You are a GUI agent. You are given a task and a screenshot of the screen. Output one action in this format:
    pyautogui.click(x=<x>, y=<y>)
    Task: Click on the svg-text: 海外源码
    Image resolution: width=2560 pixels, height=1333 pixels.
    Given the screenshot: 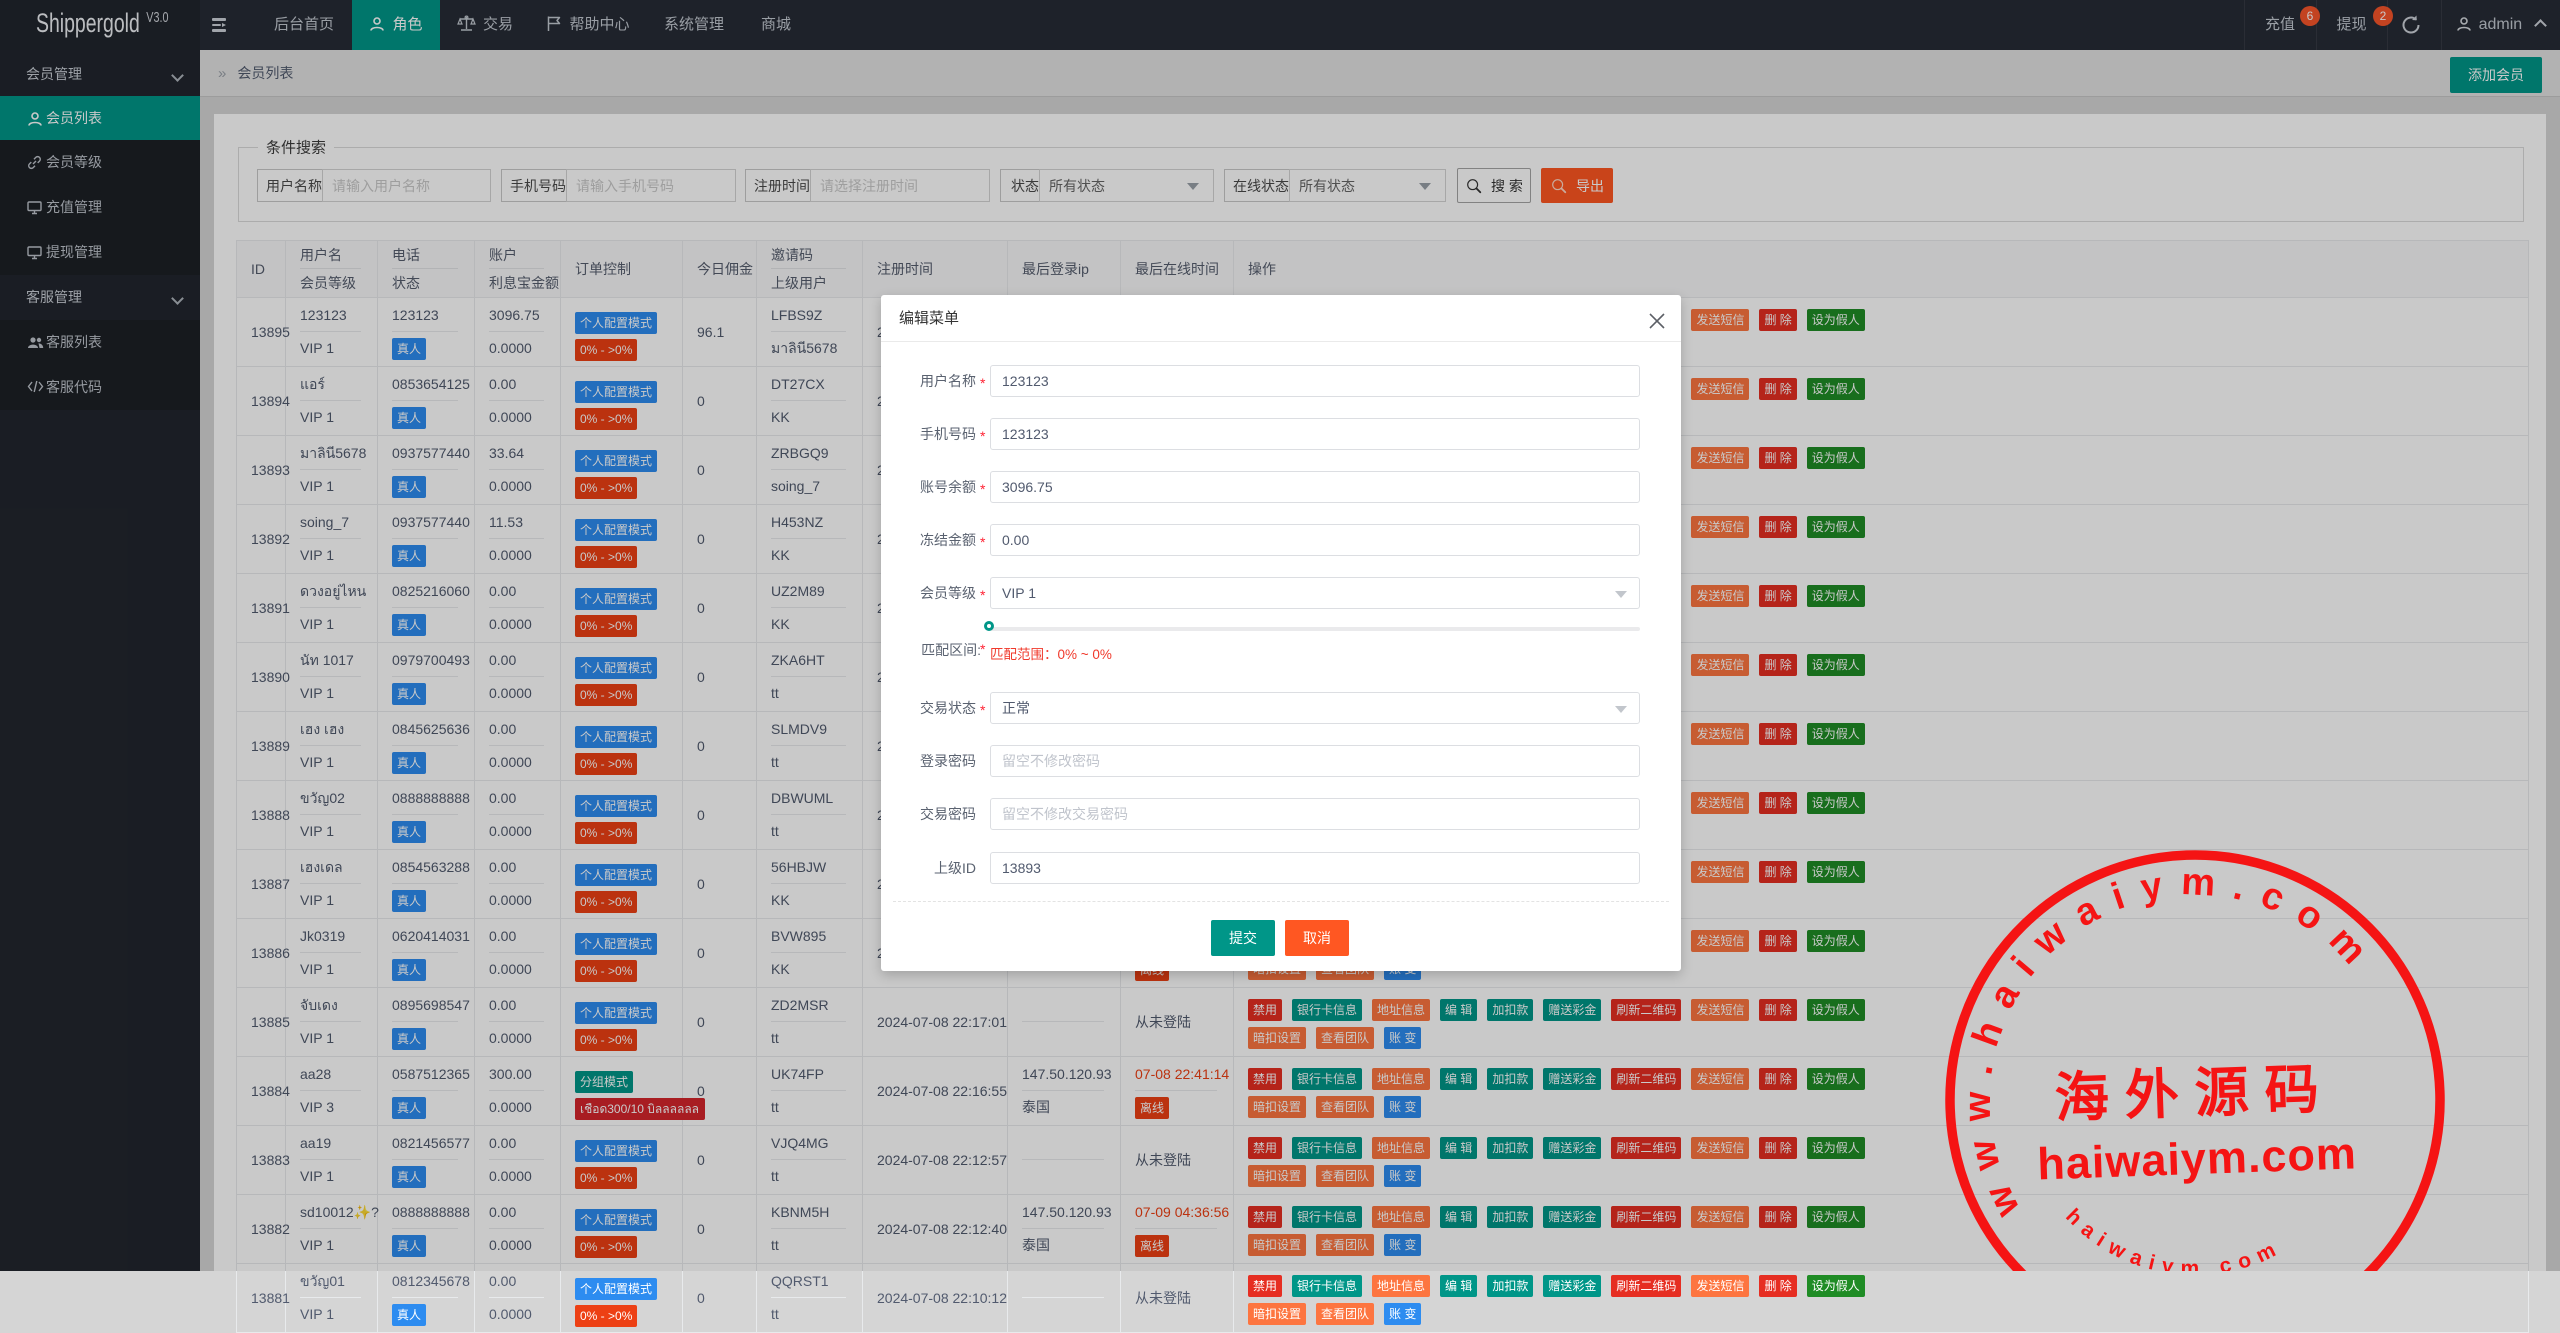 What is the action you would take?
    pyautogui.click(x=2195, y=1094)
    